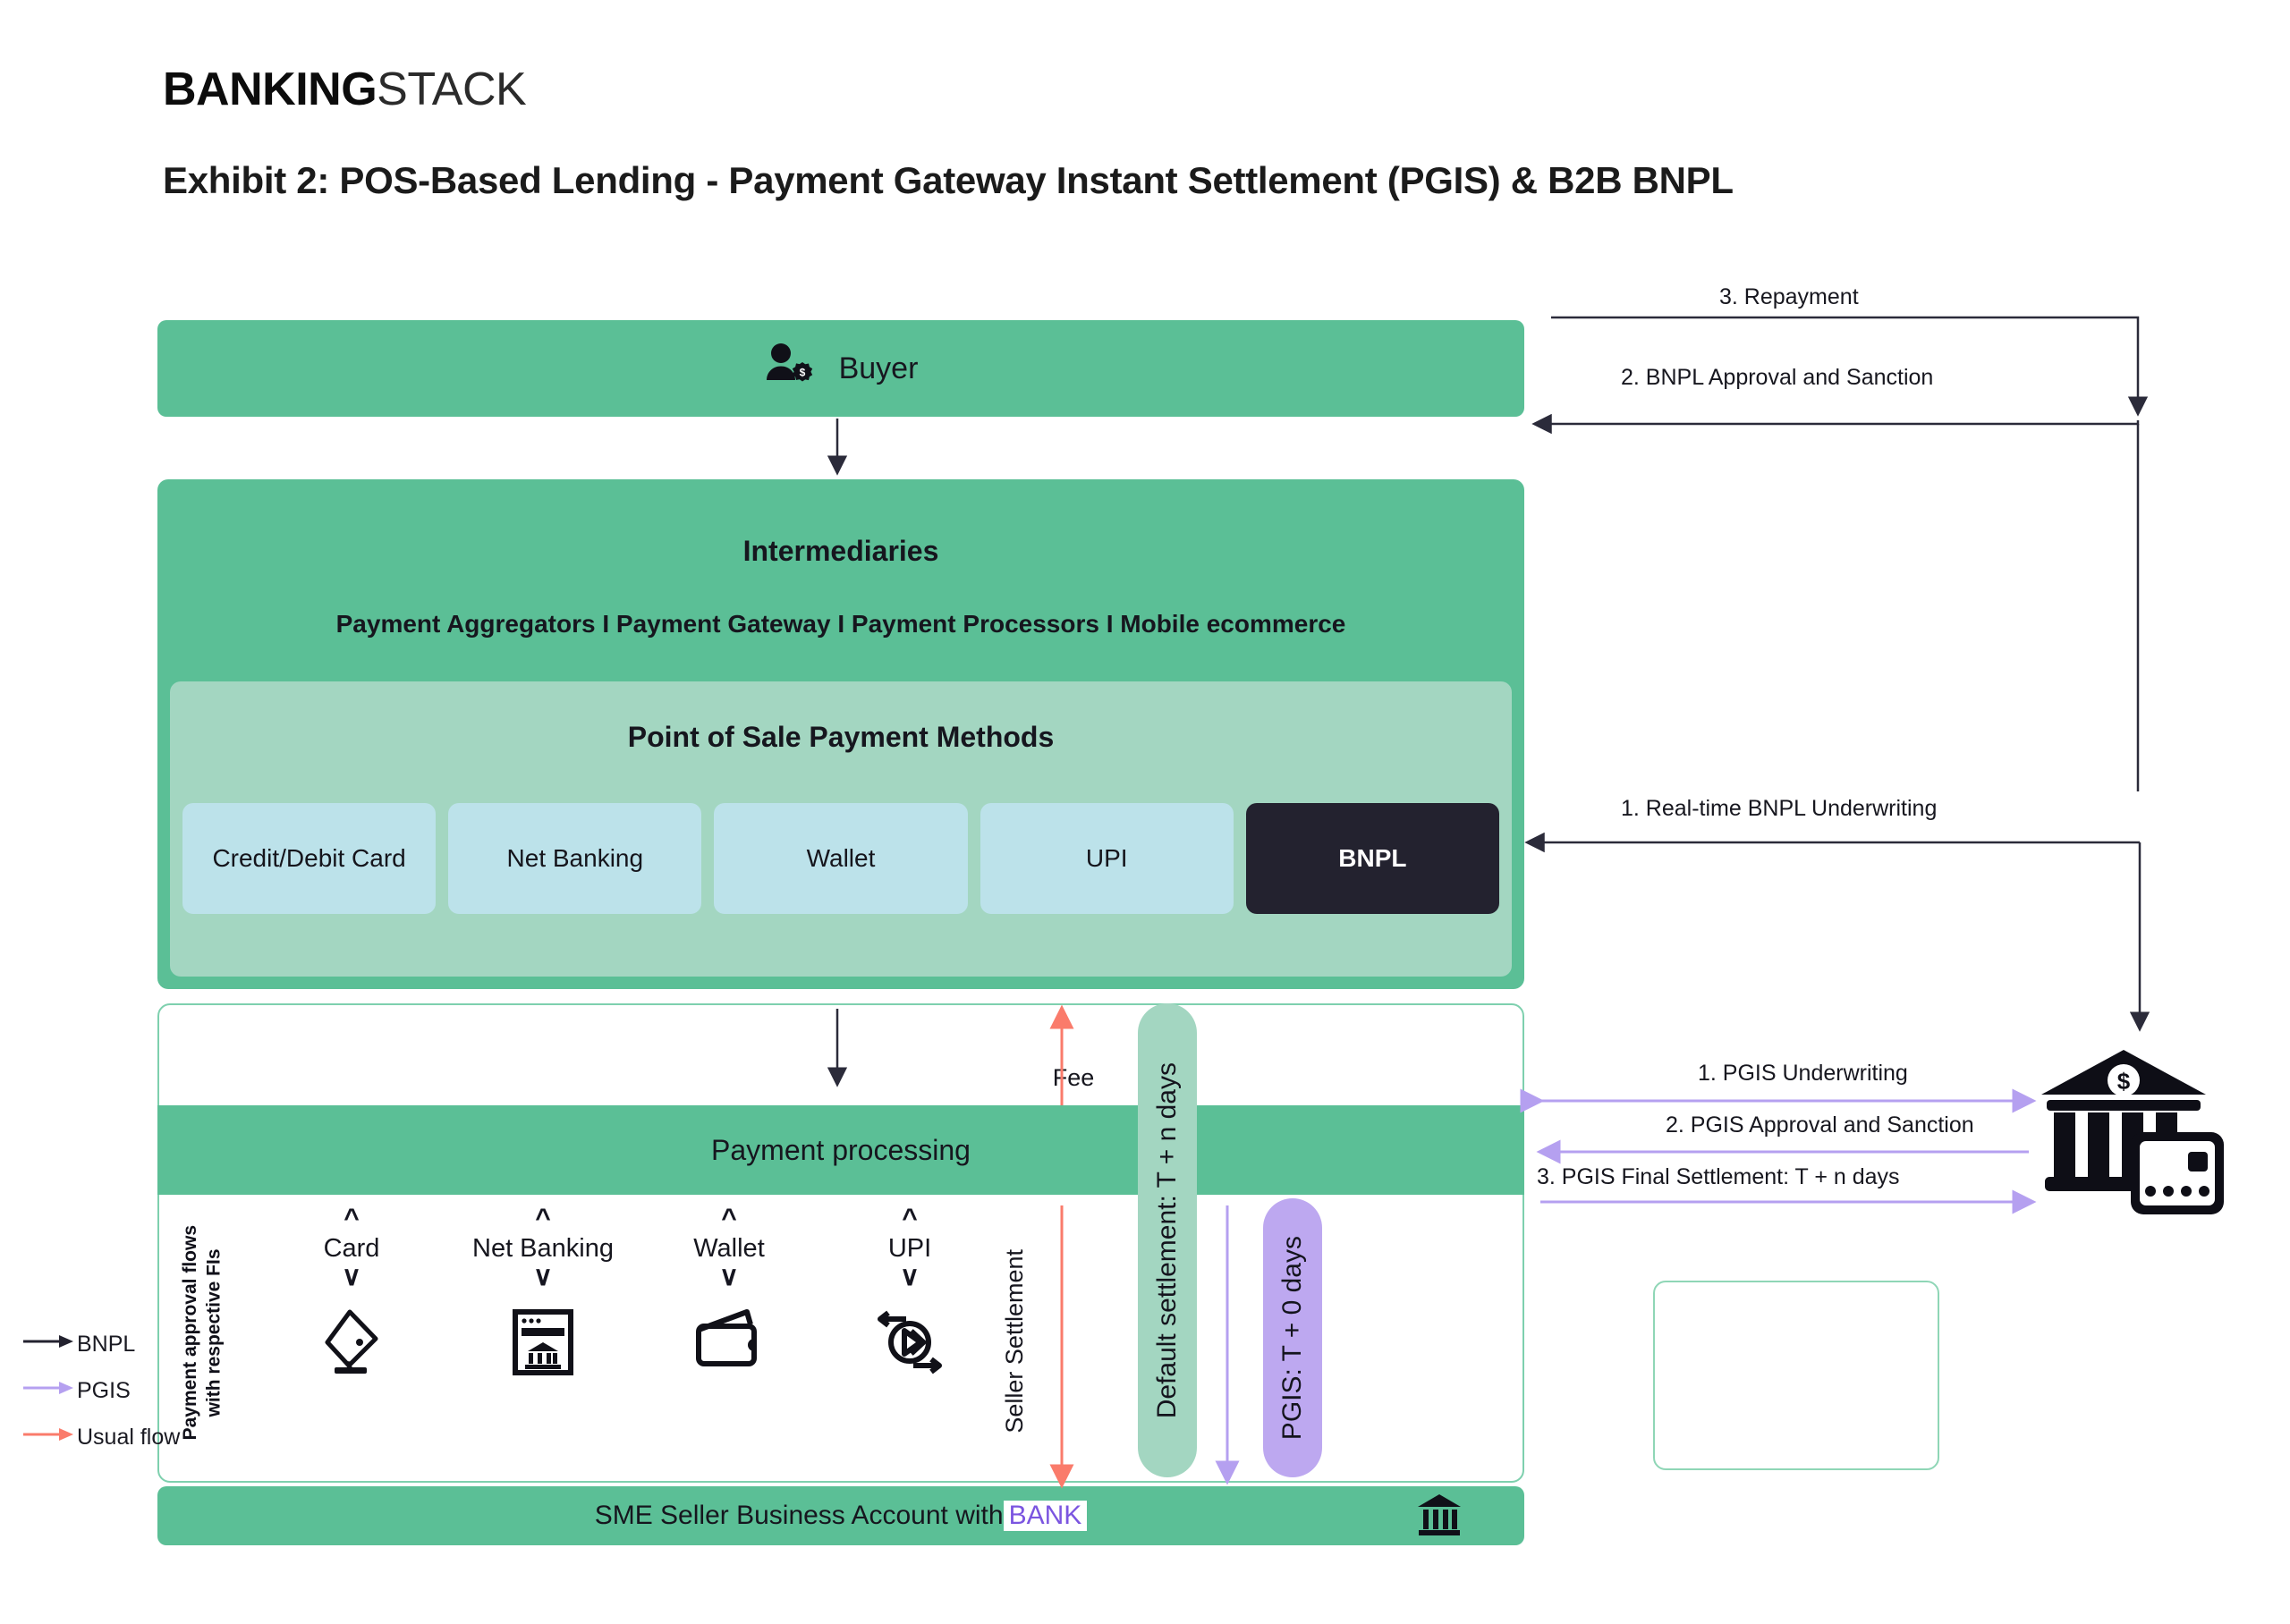 The width and height of the screenshot is (2290, 1624). Describe the element at coordinates (909, 1345) in the screenshot. I see `upi-transfer-icon` at that location.